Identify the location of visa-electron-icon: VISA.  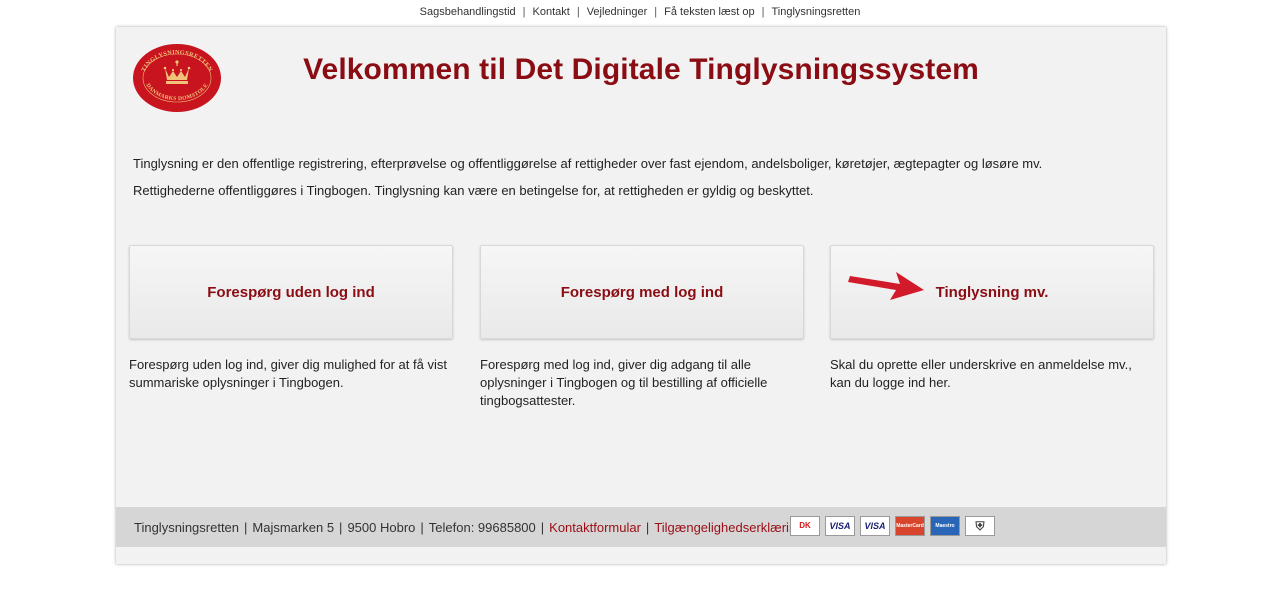
(875, 526).